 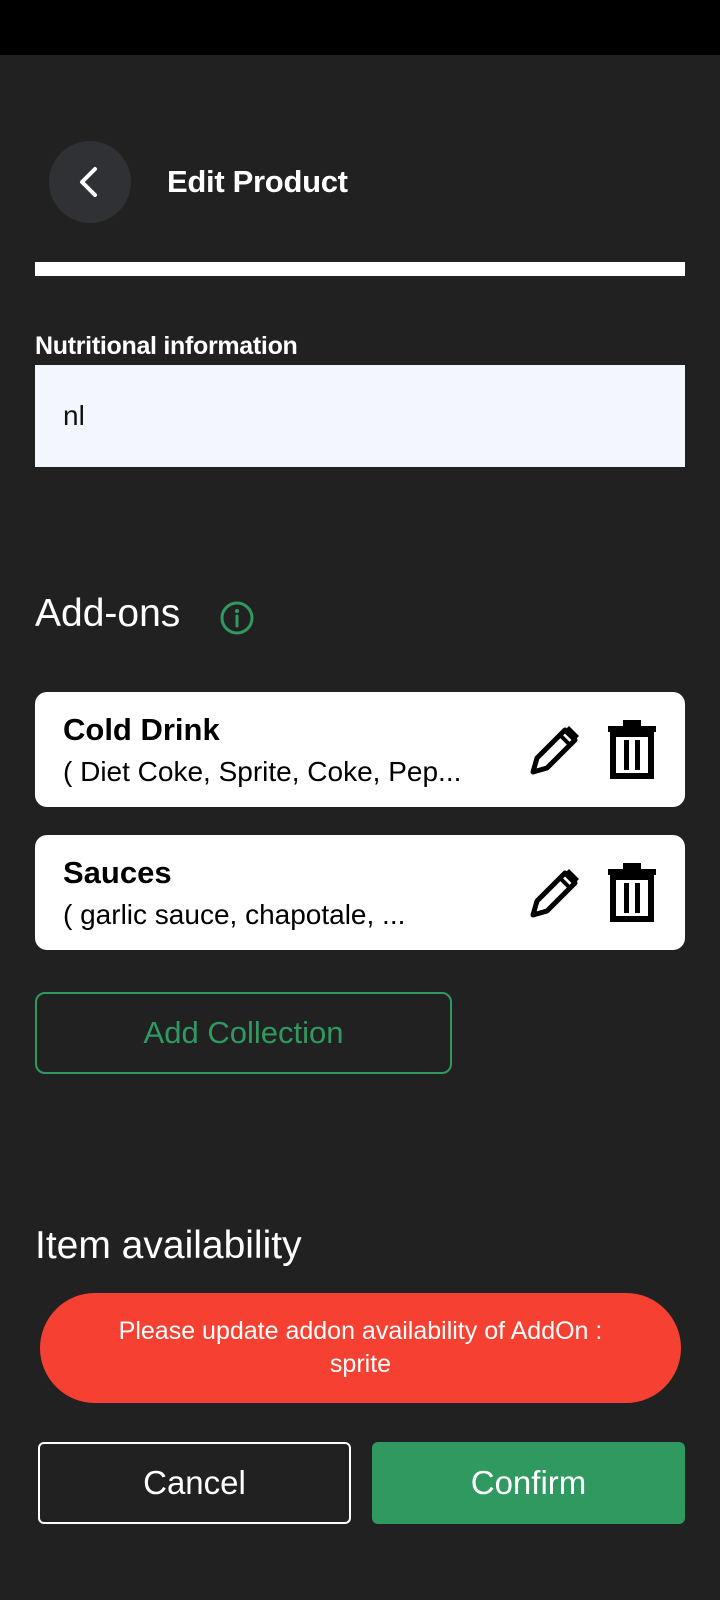 I want to click on field-divider, so click(x=360, y=269).